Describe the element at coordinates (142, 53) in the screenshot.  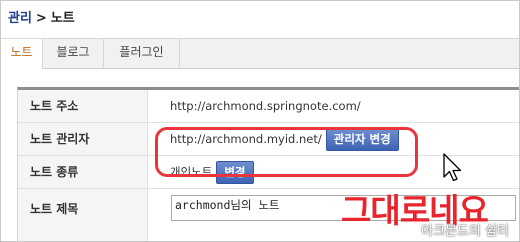
I see `tab-plugin: 플러그인` at that location.